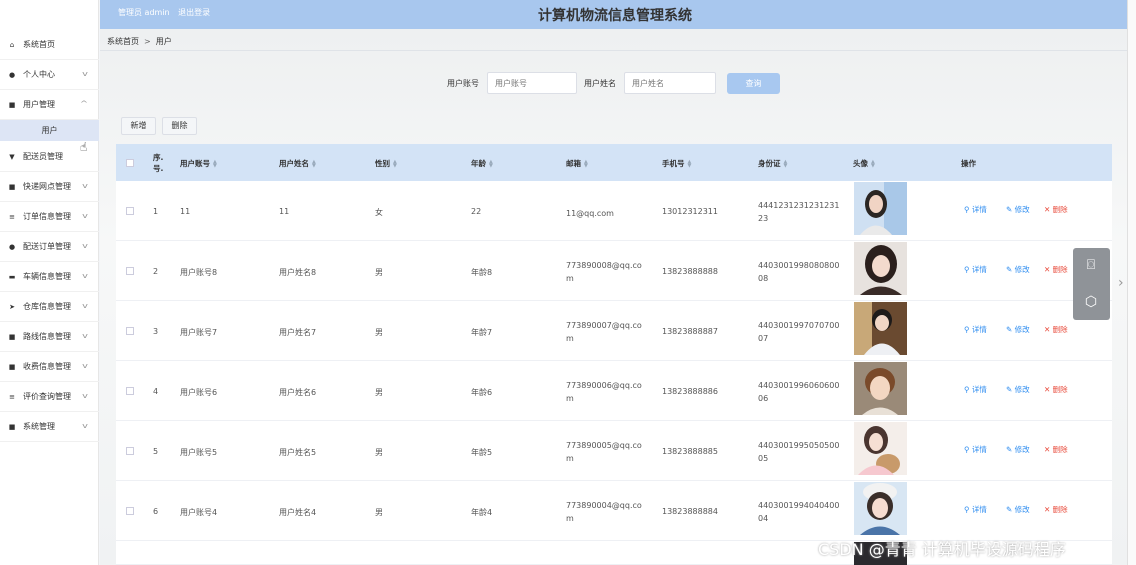 The height and width of the screenshot is (565, 1136). Describe the element at coordinates (47, 216) in the screenshot. I see `sidebar-item-label: 订单信息管理` at that location.